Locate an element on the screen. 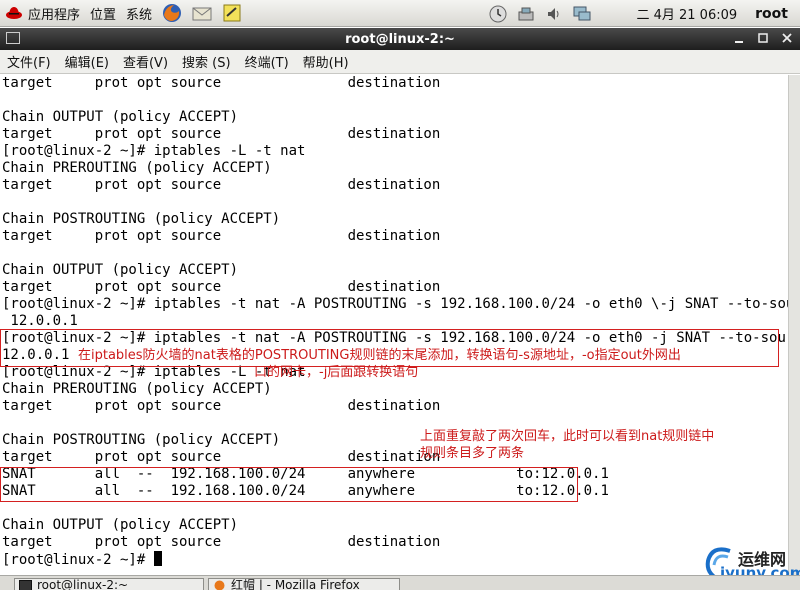 The height and width of the screenshot is (590, 800). email-launcher-icon is located at coordinates (202, 13).